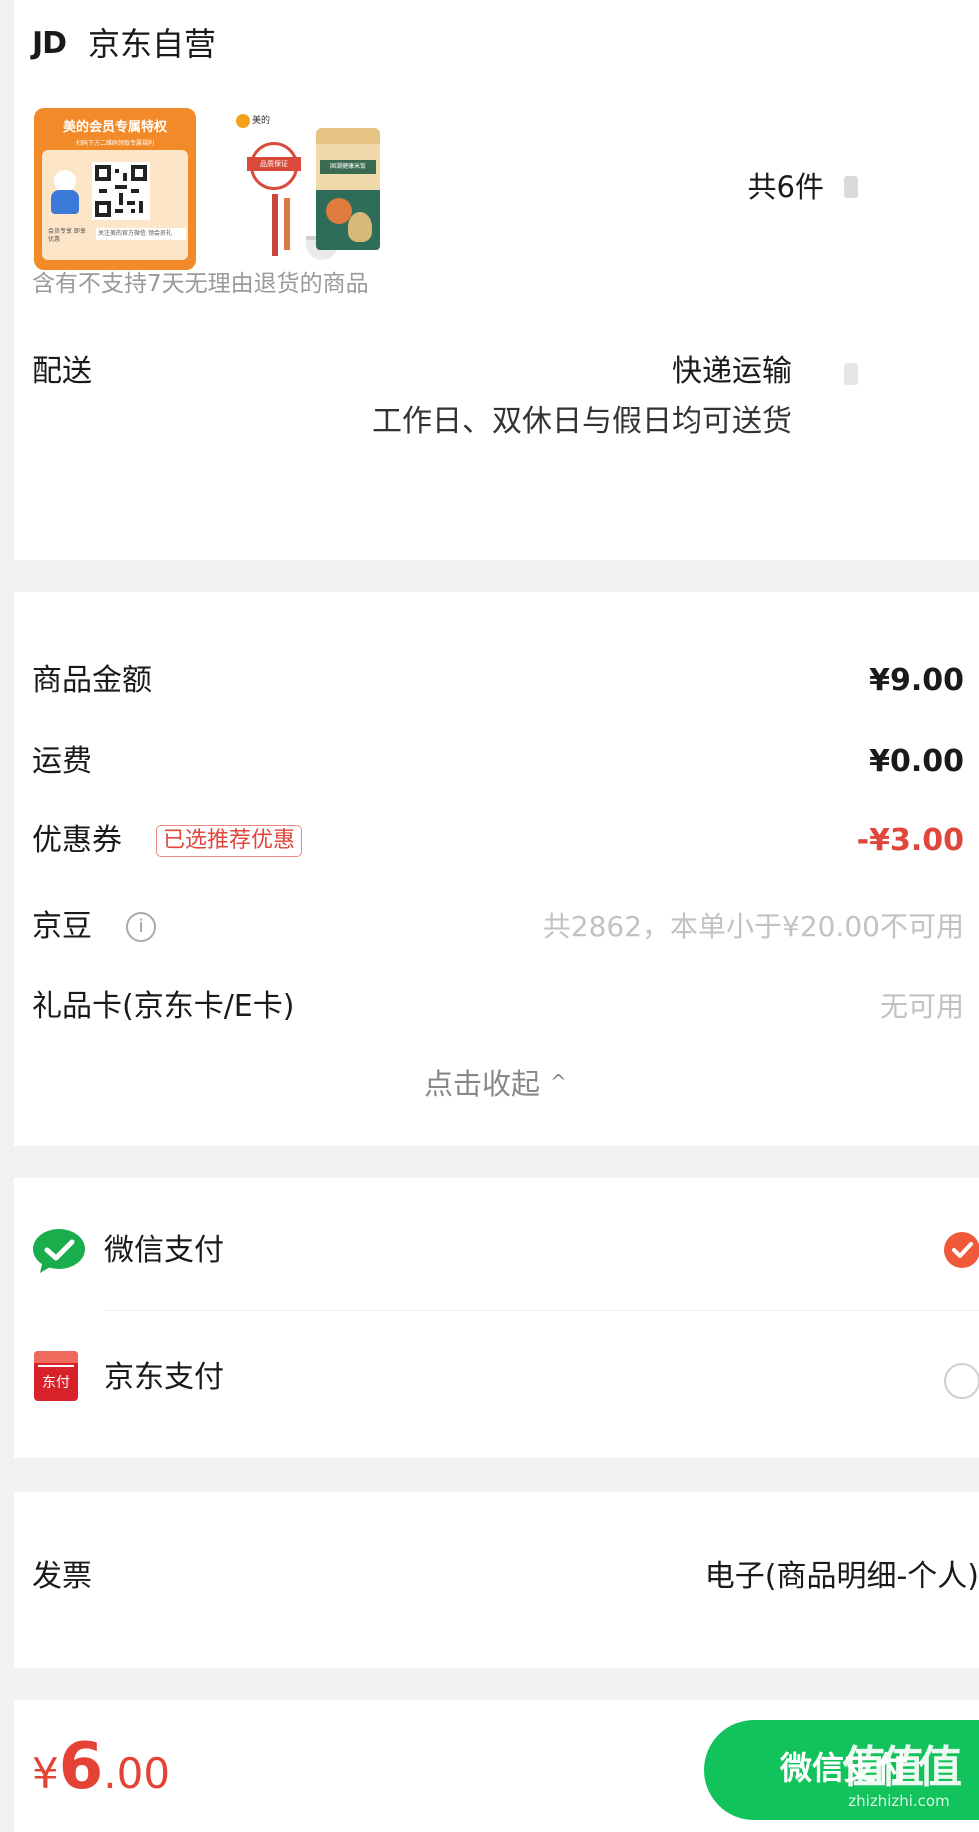 The width and height of the screenshot is (979, 1832). What do you see at coordinates (200, 284) in the screenshot?
I see `return-notice: 含有不支持7天无理由退货的商品` at bounding box center [200, 284].